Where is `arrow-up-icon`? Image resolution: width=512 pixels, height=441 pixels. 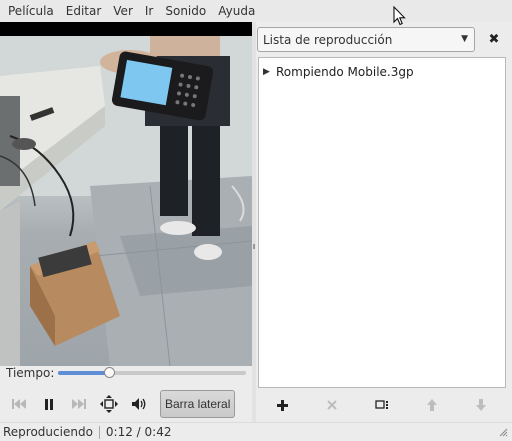
arrow-up-icon is located at coordinates (431, 405).